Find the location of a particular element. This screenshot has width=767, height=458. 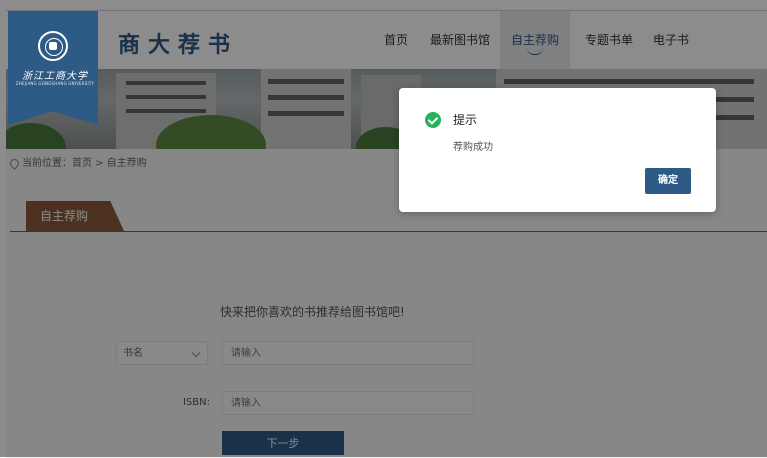

dialog-title: 提示 is located at coordinates (465, 120).